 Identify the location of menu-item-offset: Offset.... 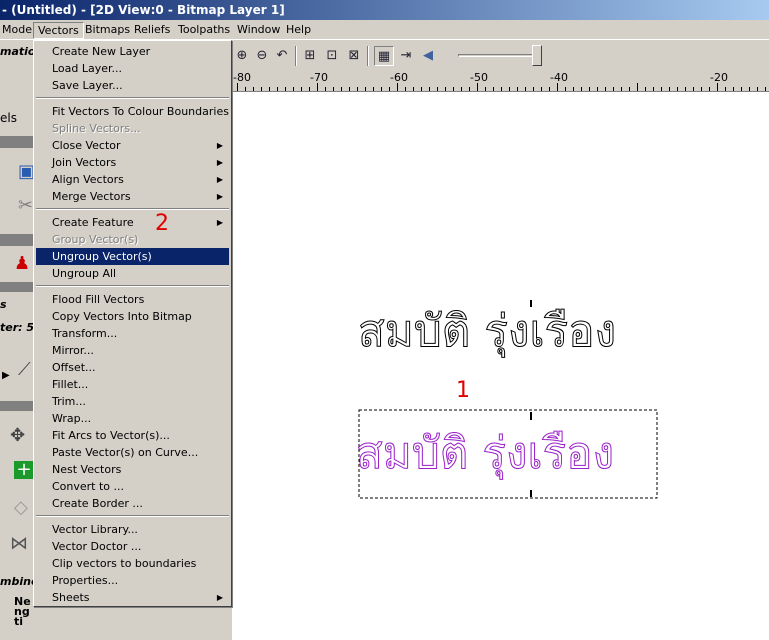
(132, 367).